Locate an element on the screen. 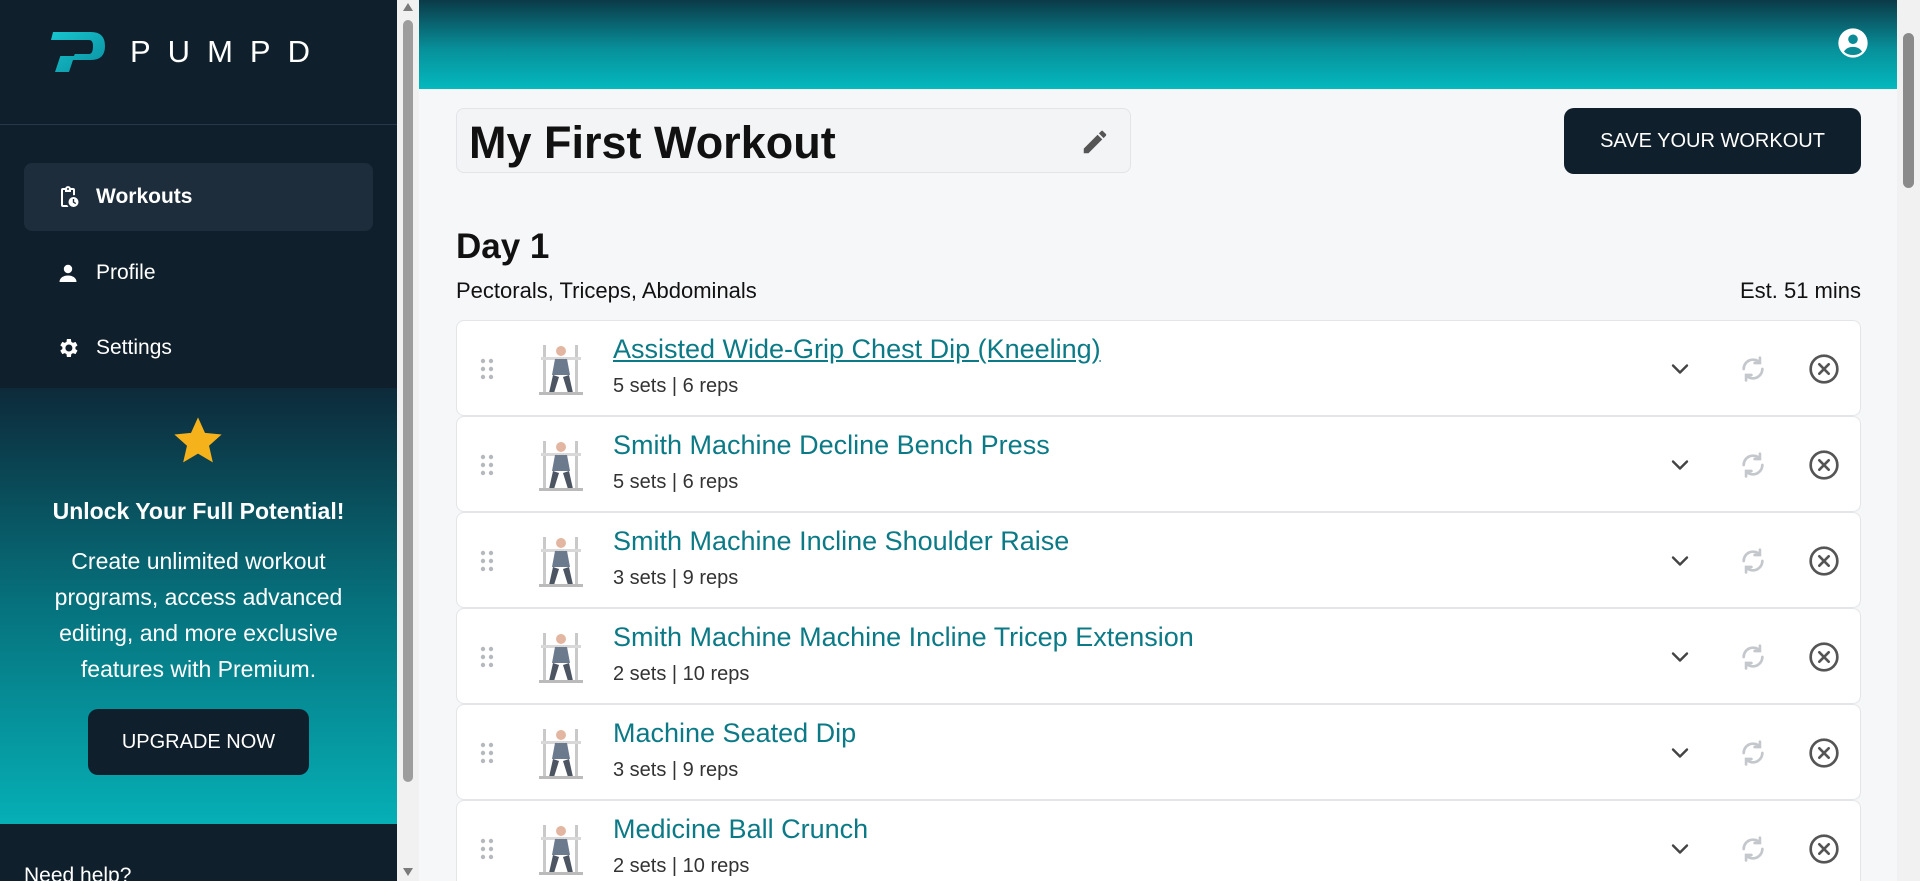 The image size is (1920, 881). exercise-name-link: Medicine Ball Crunch is located at coordinates (740, 829).